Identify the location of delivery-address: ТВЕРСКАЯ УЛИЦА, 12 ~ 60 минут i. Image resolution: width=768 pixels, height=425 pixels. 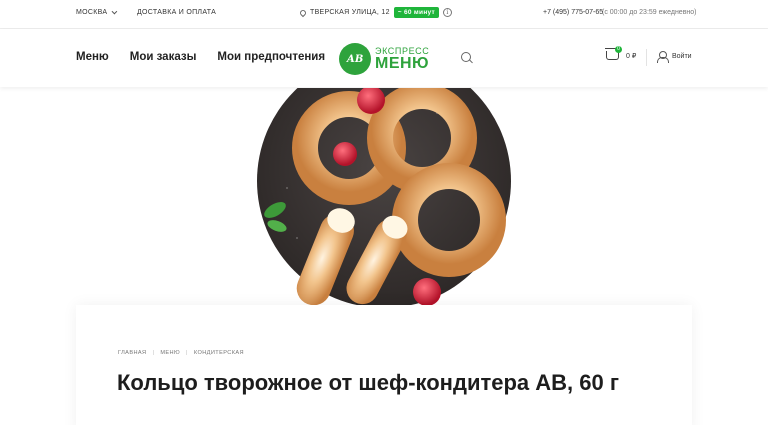
(375, 12).